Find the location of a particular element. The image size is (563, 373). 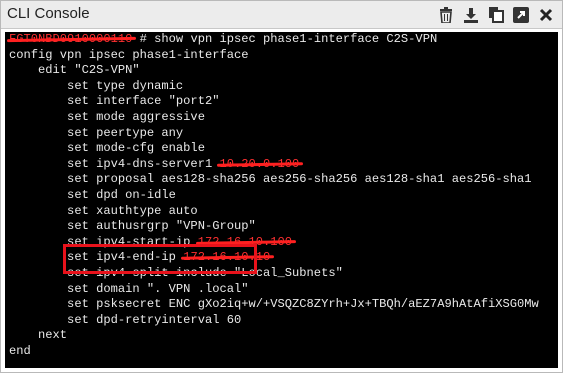

console-line: set type dynamic is located at coordinates (96, 85).